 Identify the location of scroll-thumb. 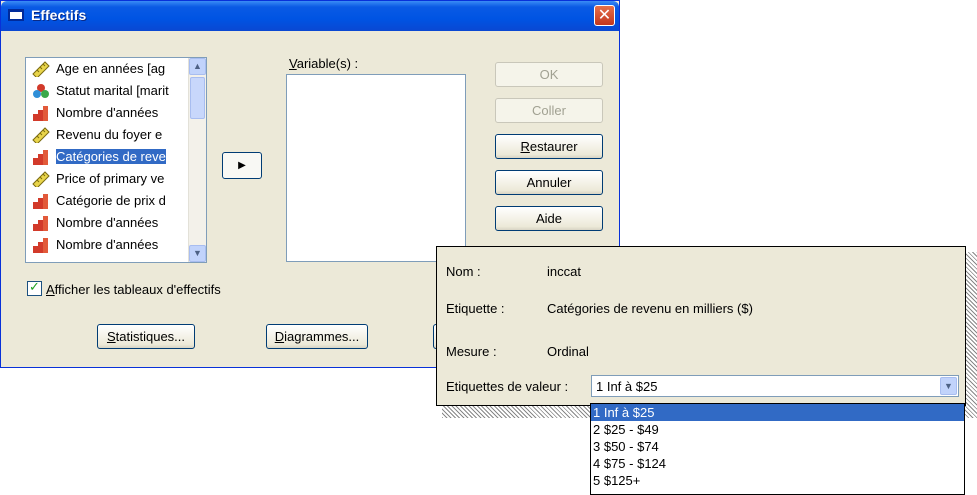
(197, 98).